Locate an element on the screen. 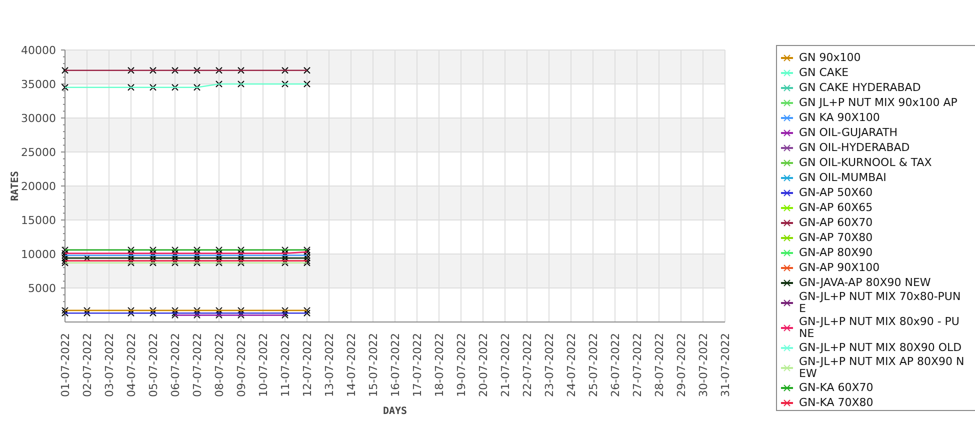  x-tick-label: 20-07-2022 is located at coordinates (483, 365).